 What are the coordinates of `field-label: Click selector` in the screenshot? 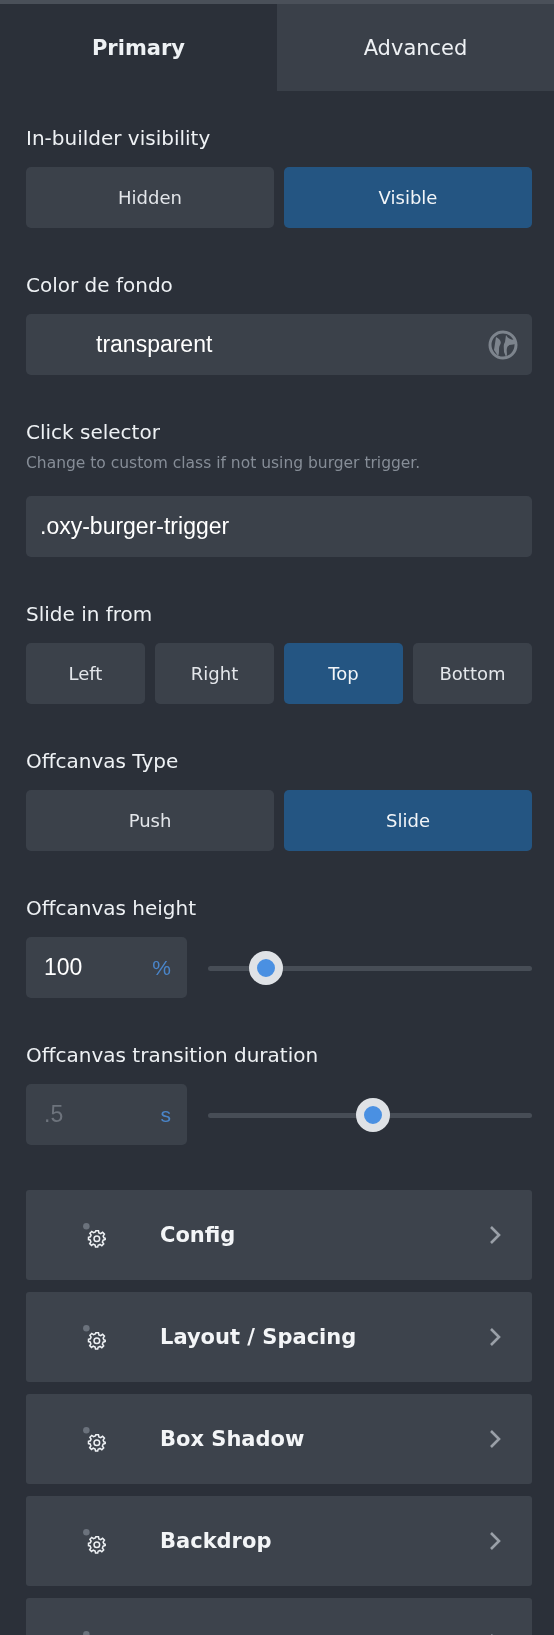 It's located at (93, 432).